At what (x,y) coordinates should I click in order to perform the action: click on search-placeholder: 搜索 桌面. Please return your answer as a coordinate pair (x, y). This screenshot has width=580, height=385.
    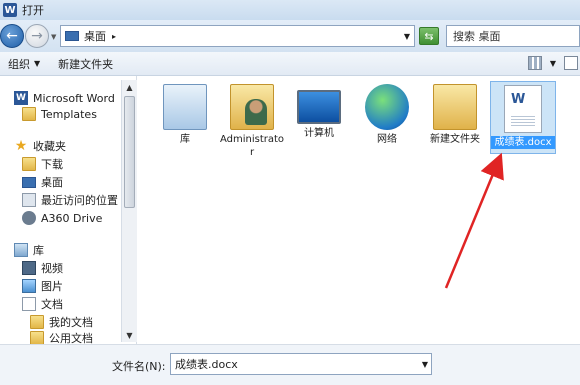
    Looking at the image, I should click on (477, 36).